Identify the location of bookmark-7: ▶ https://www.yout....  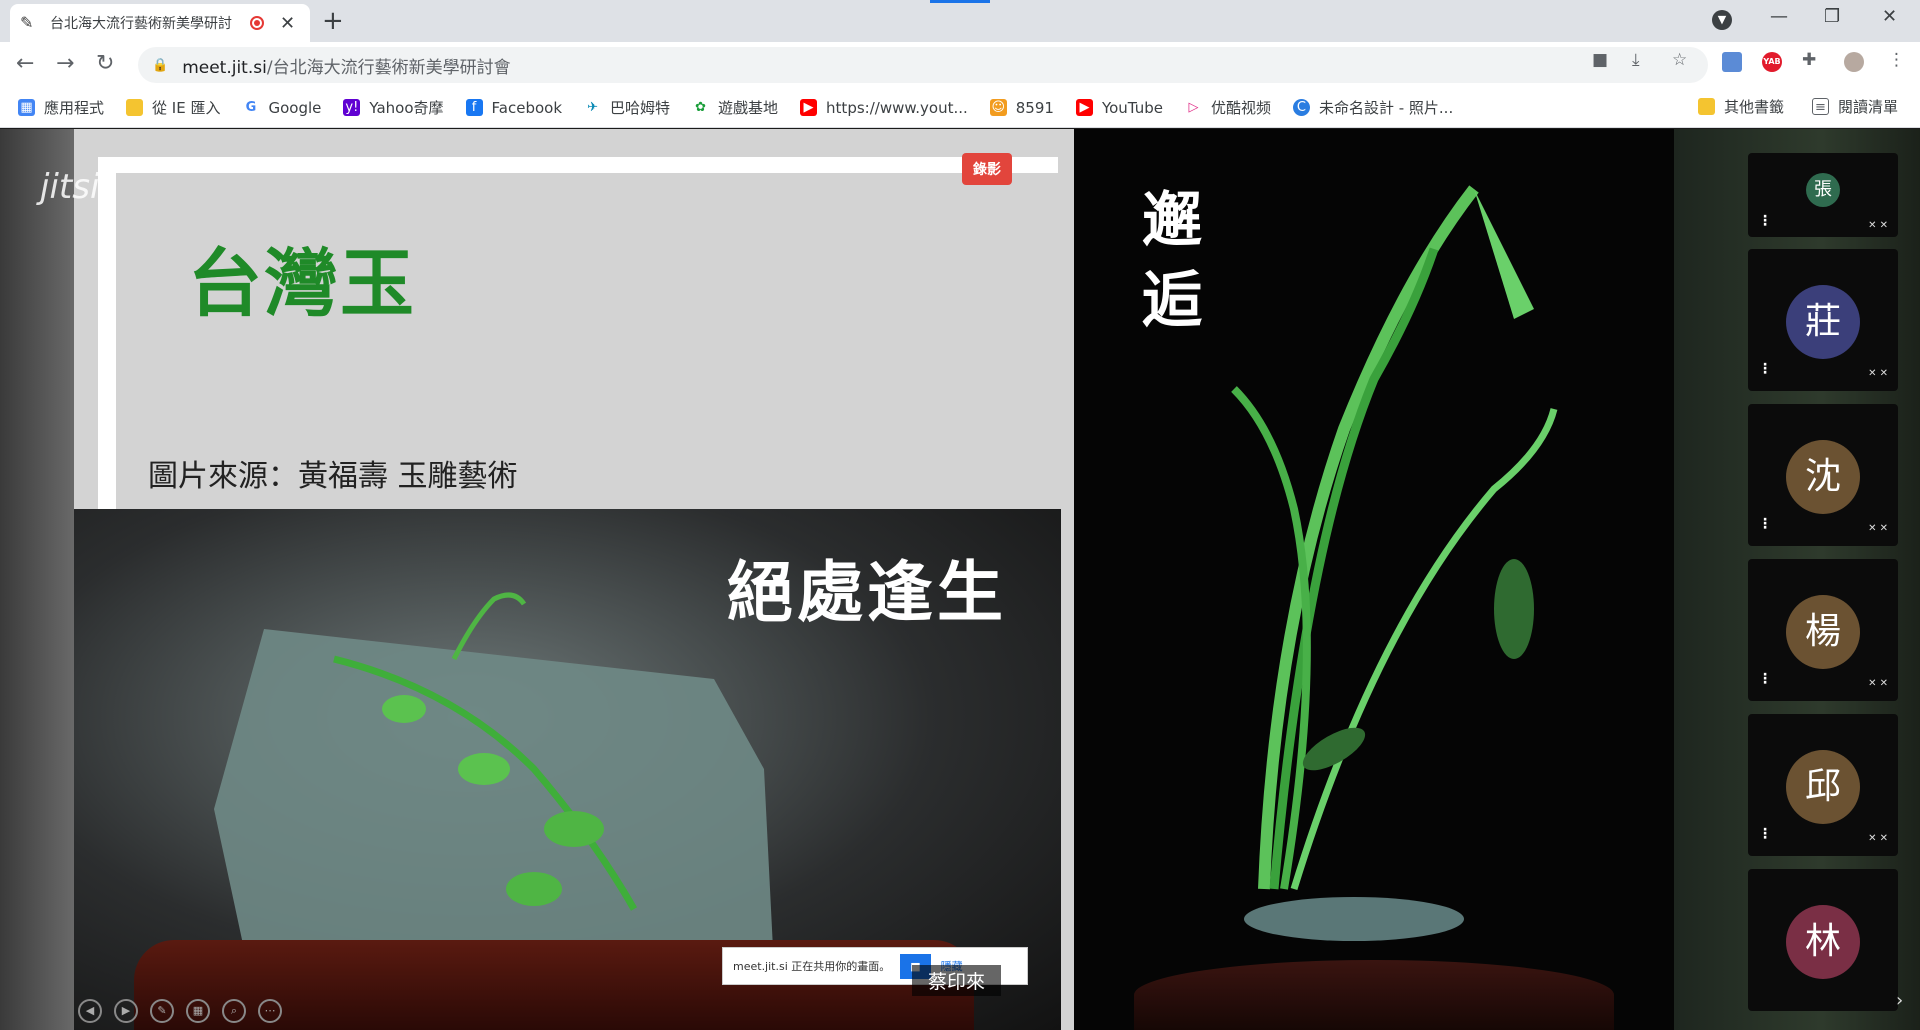
(884, 108).